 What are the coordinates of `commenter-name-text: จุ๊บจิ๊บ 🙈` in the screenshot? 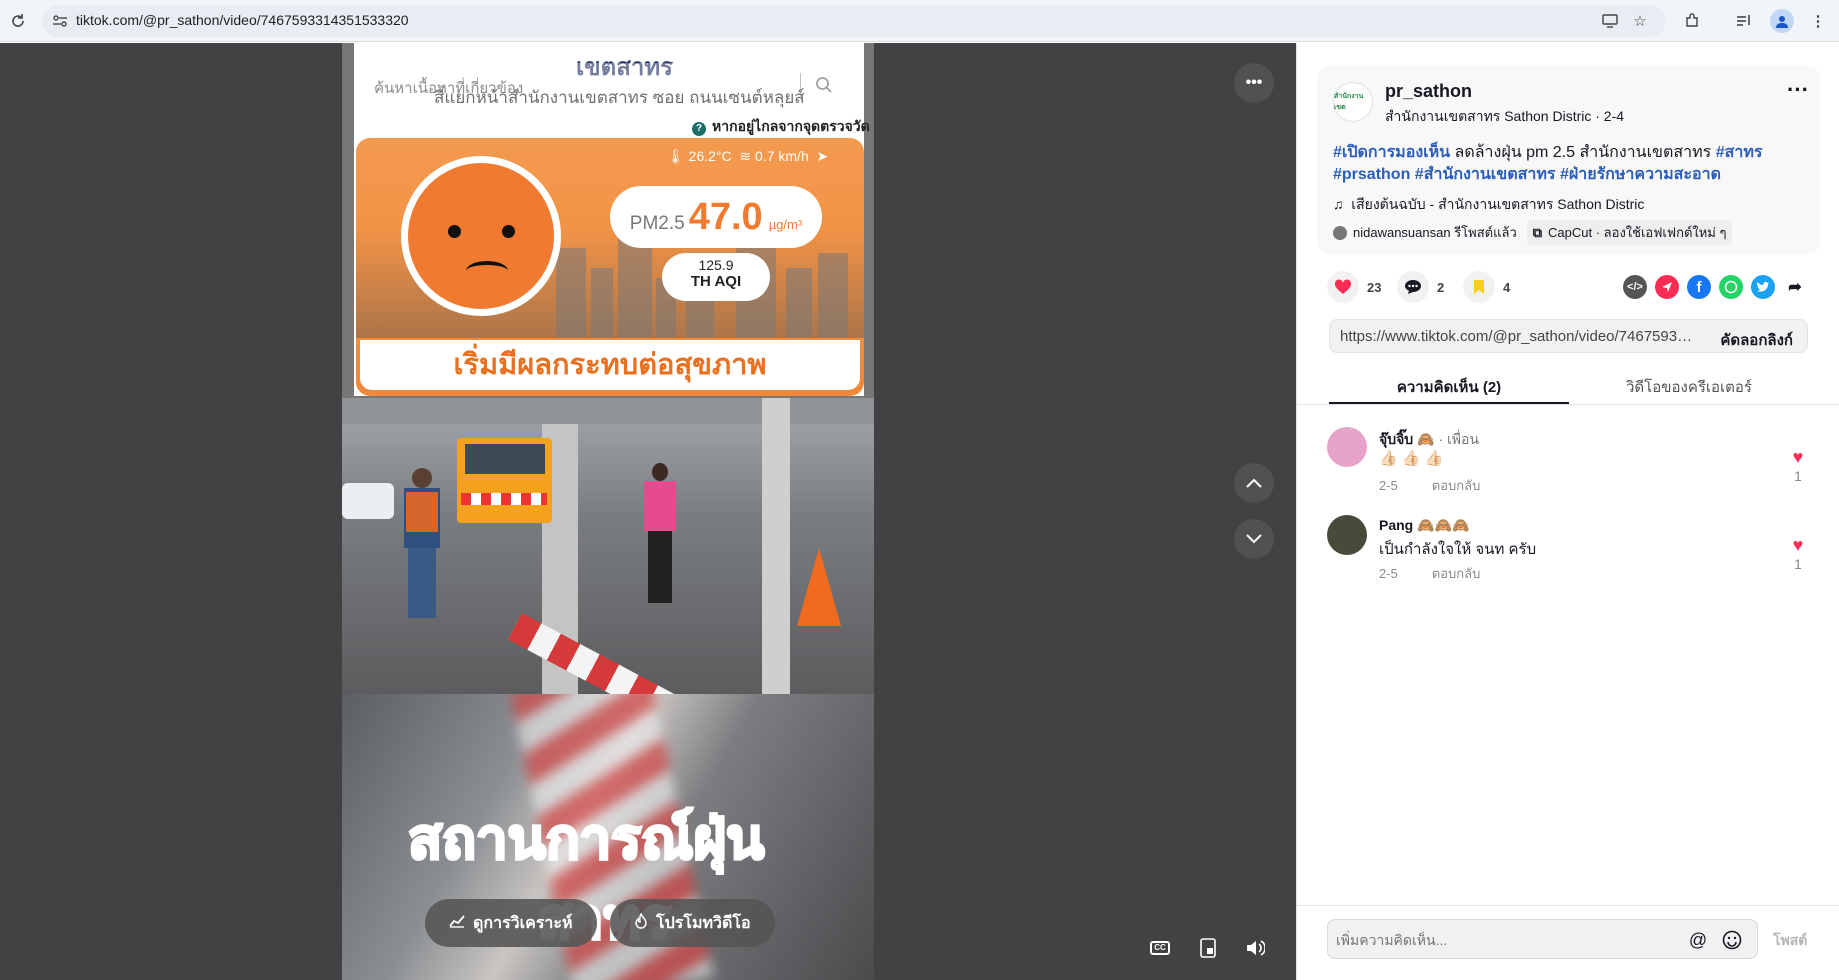 It's located at (1407, 439).